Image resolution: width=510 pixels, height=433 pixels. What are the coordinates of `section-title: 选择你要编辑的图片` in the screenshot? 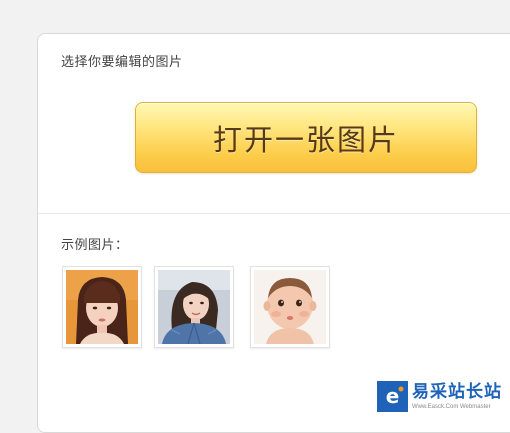 It's located at (122, 62).